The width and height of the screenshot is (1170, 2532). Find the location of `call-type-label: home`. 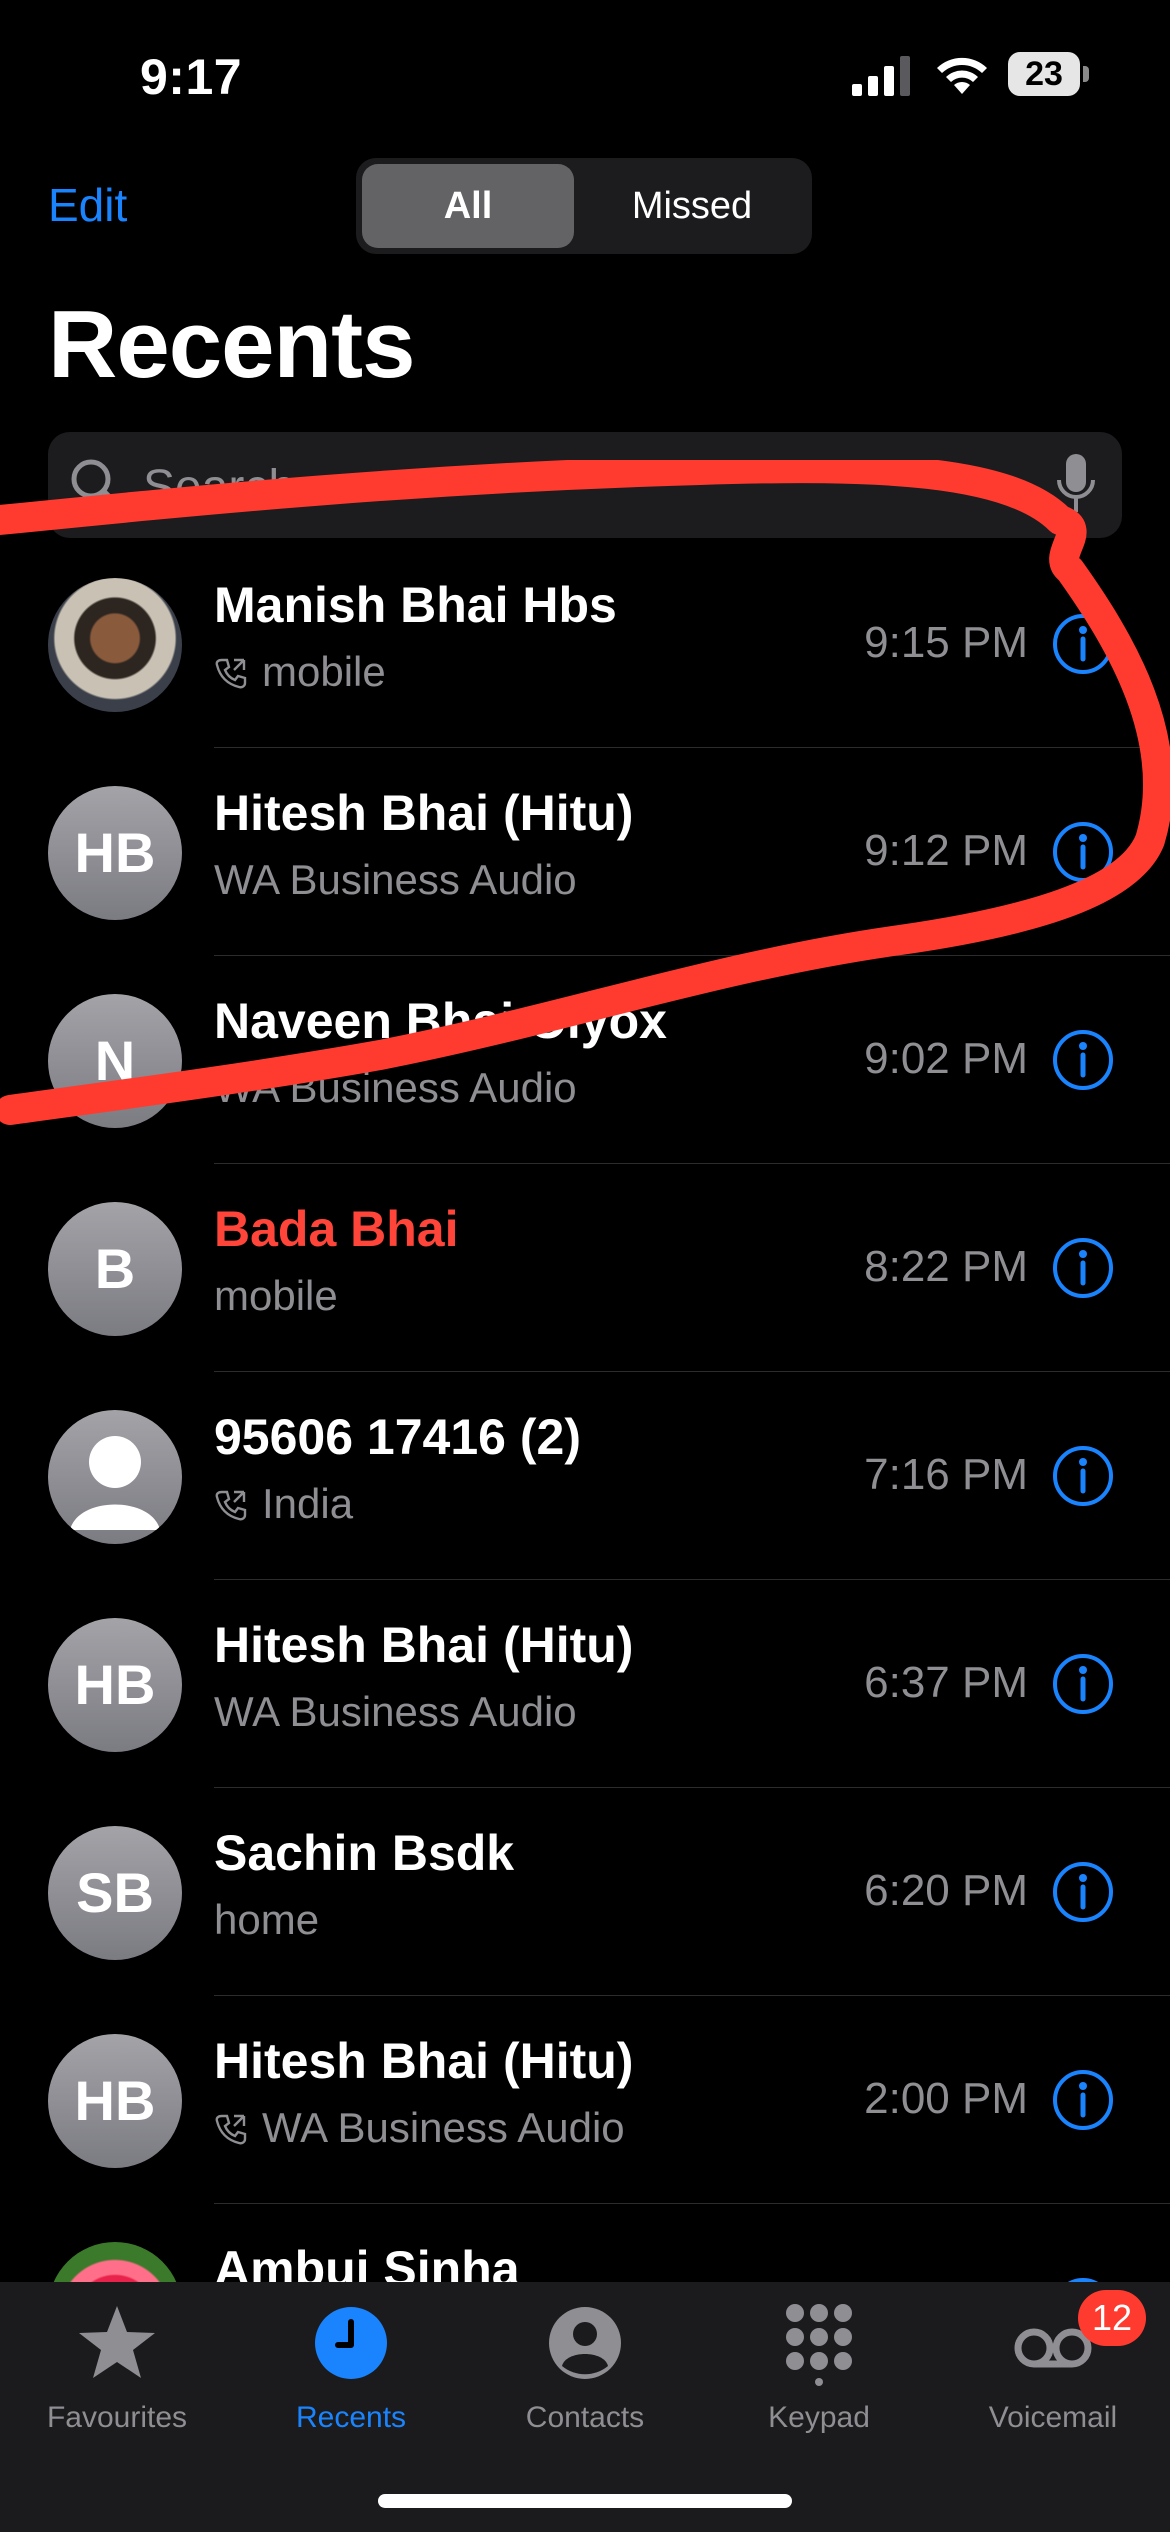

call-type-label: home is located at coordinates (267, 1919).